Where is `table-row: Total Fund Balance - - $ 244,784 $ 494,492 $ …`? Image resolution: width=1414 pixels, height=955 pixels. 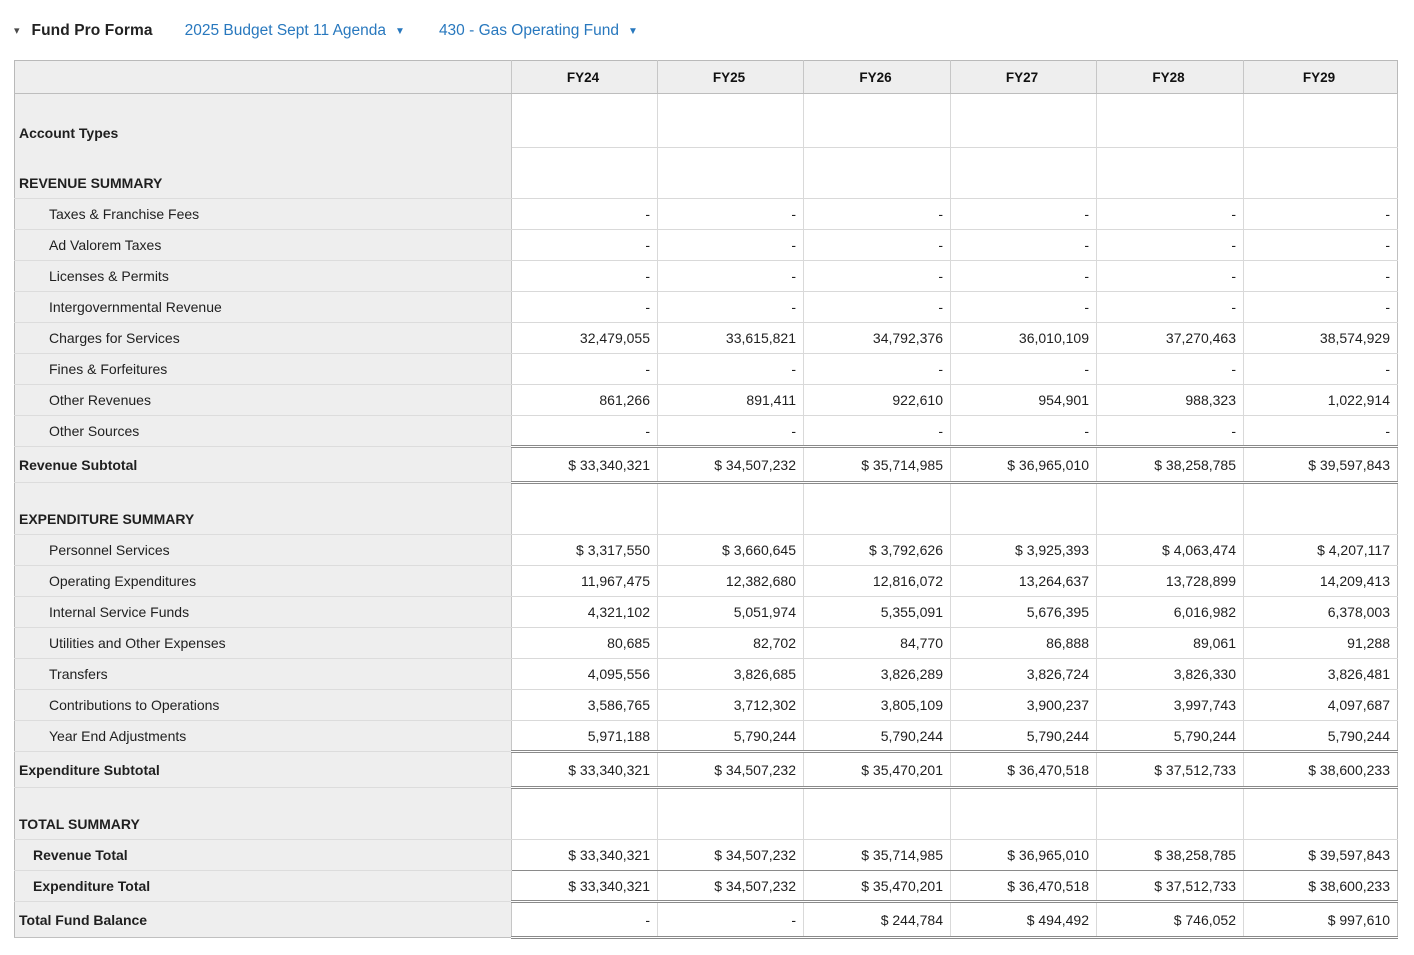
table-row: Total Fund Balance - - $ 244,784 $ 494,492 $ … is located at coordinates (706, 919).